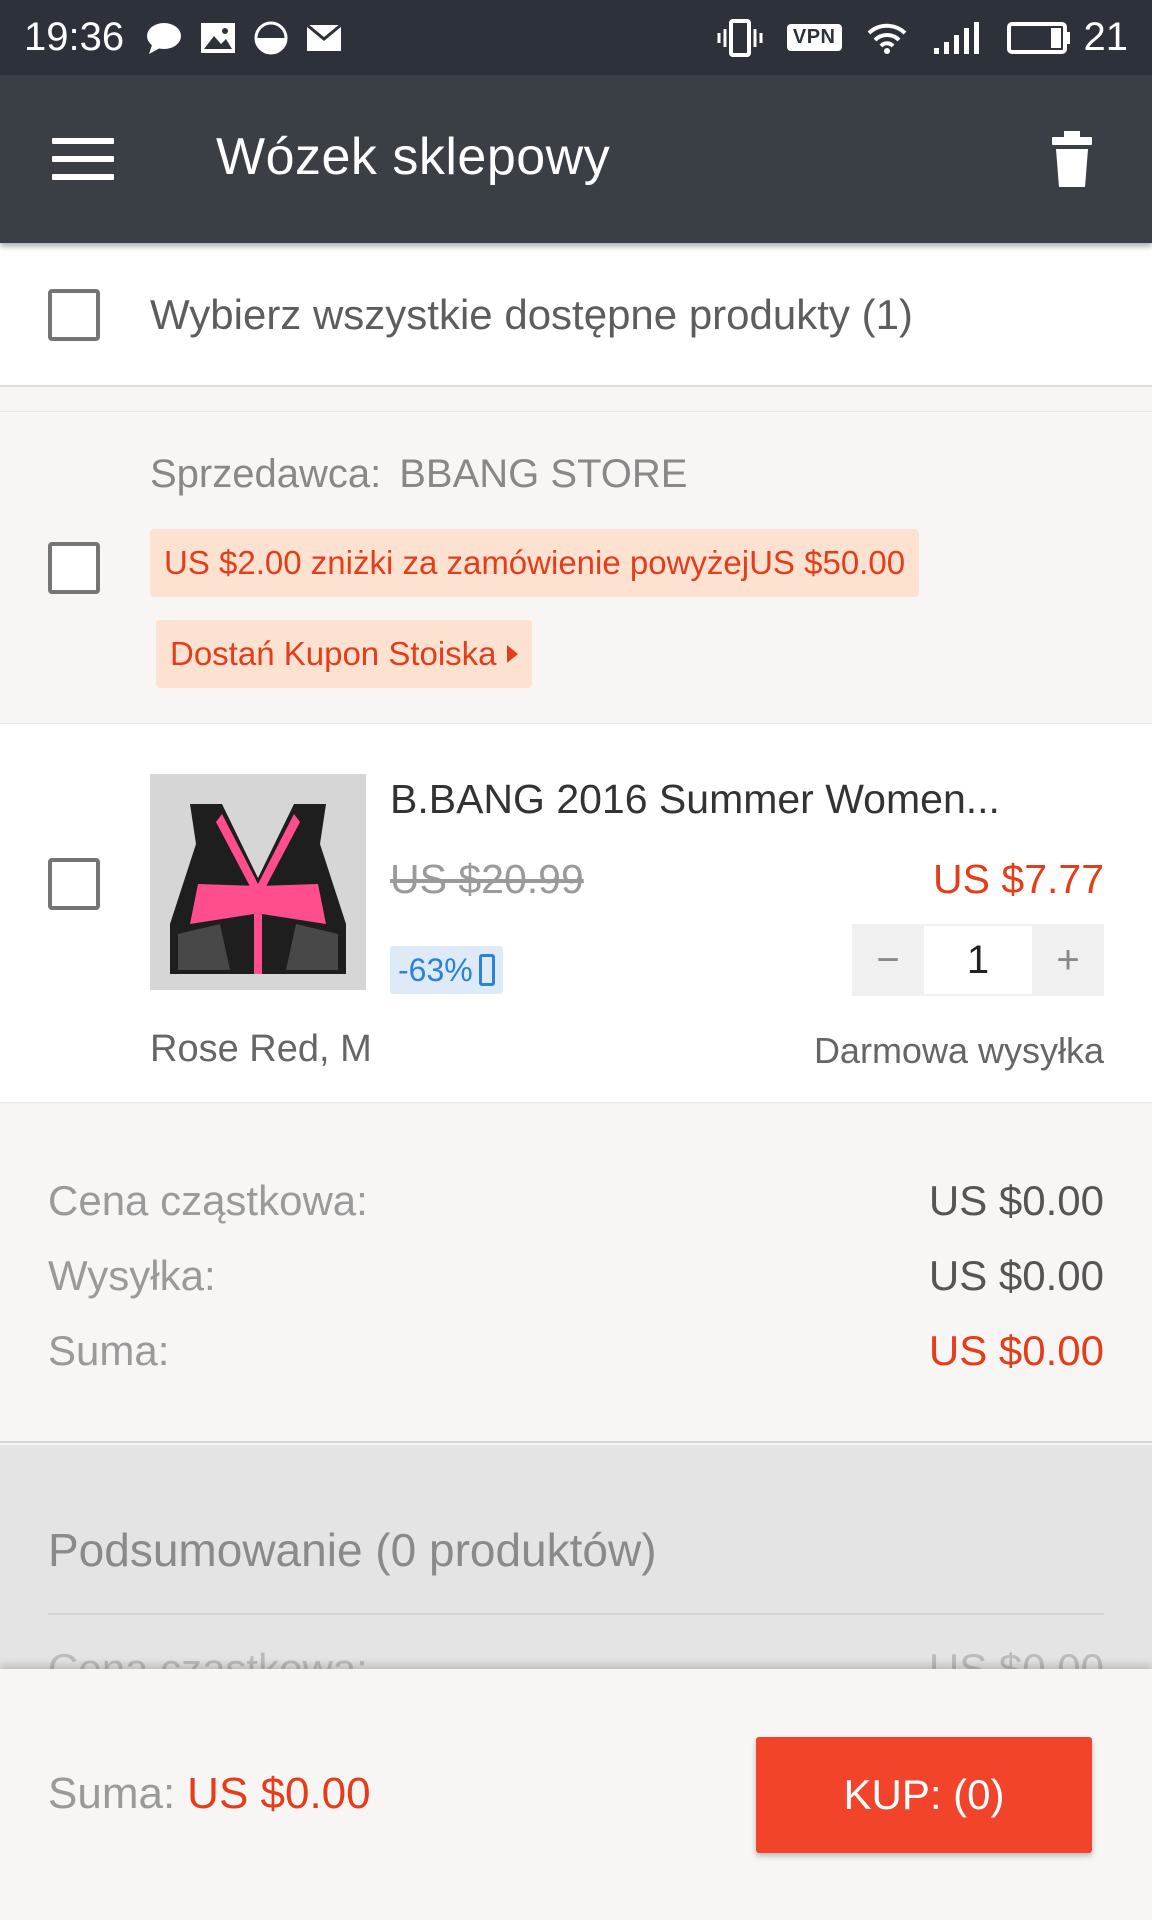  What do you see at coordinates (576, 1357) in the screenshot?
I see `sum-row: Suma: US $0.00` at bounding box center [576, 1357].